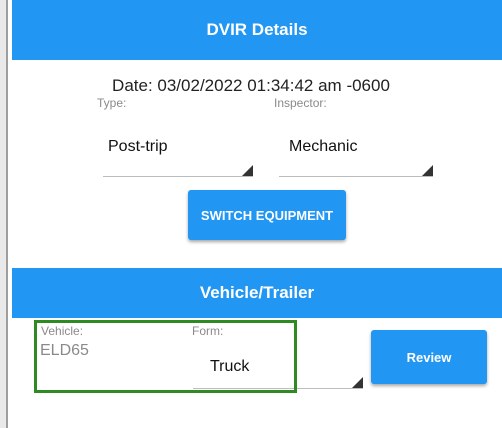 This screenshot has height=428, width=502. I want to click on vehicle-trailer-header: Vehicle/Trailer, so click(257, 293).